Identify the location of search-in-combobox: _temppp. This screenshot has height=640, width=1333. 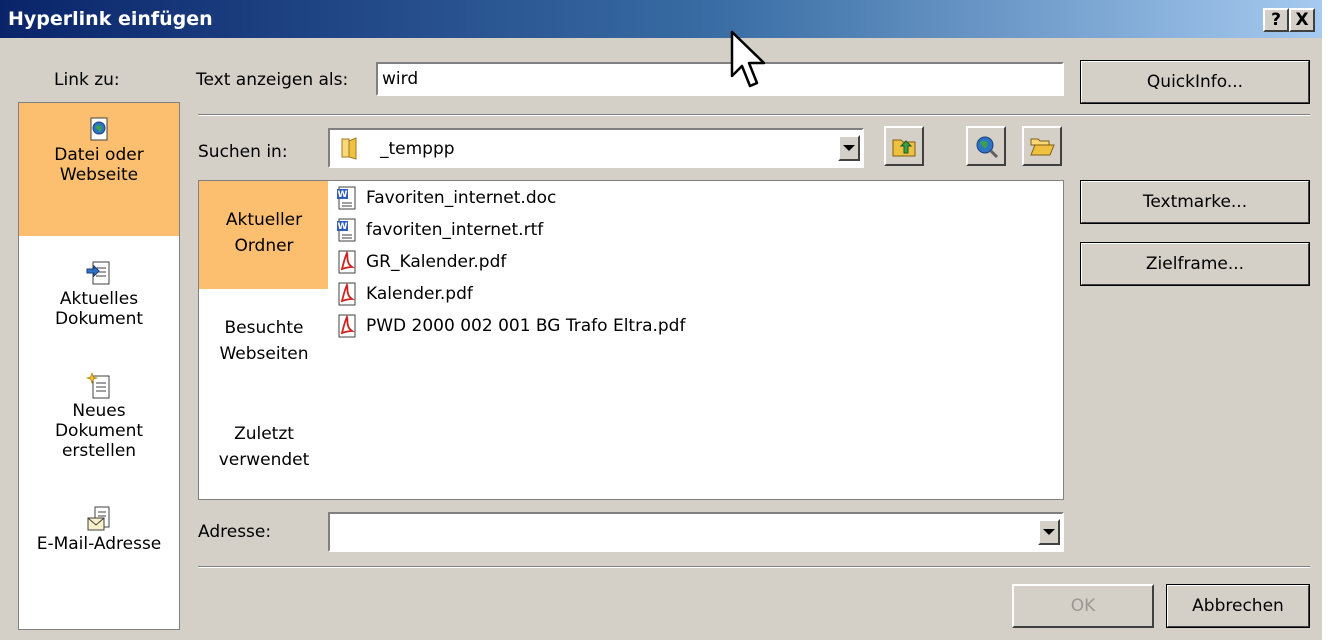
(596, 148).